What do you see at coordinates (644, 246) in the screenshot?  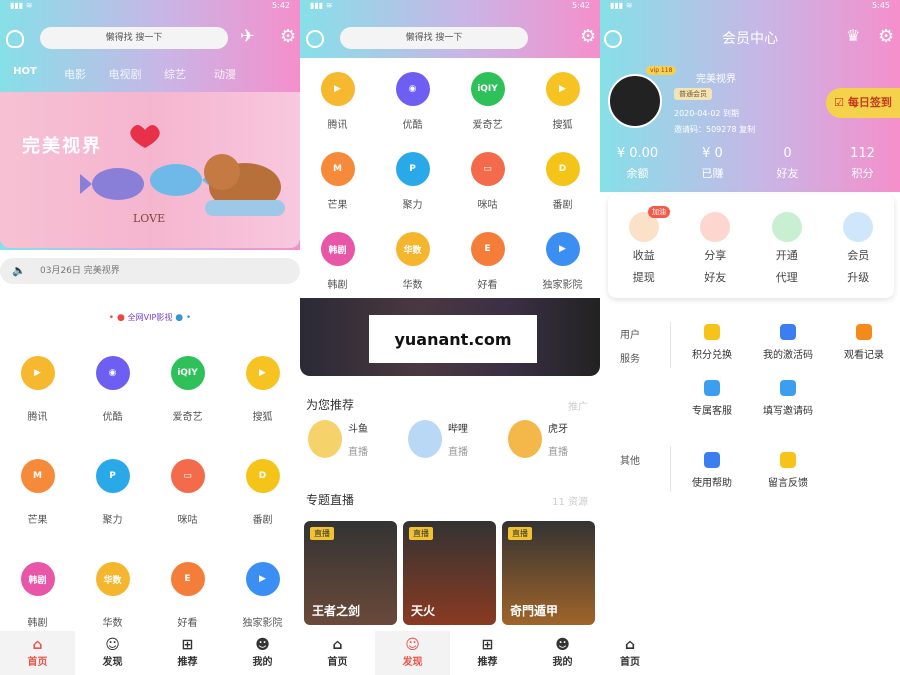 I see `action-item: 收益 提现 加油` at bounding box center [644, 246].